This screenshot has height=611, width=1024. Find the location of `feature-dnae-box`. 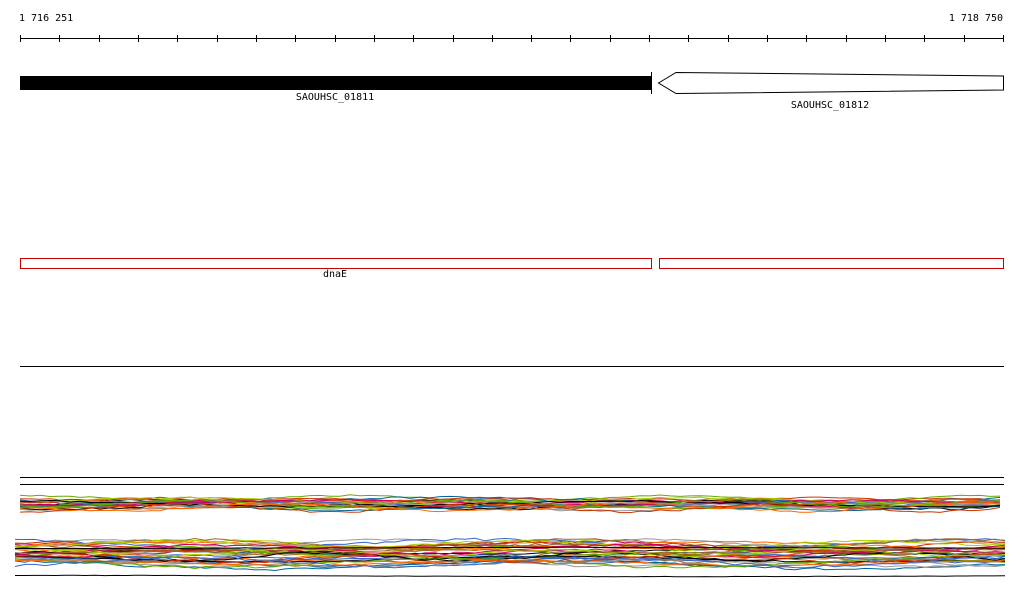

feature-dnae-box is located at coordinates (336, 263).